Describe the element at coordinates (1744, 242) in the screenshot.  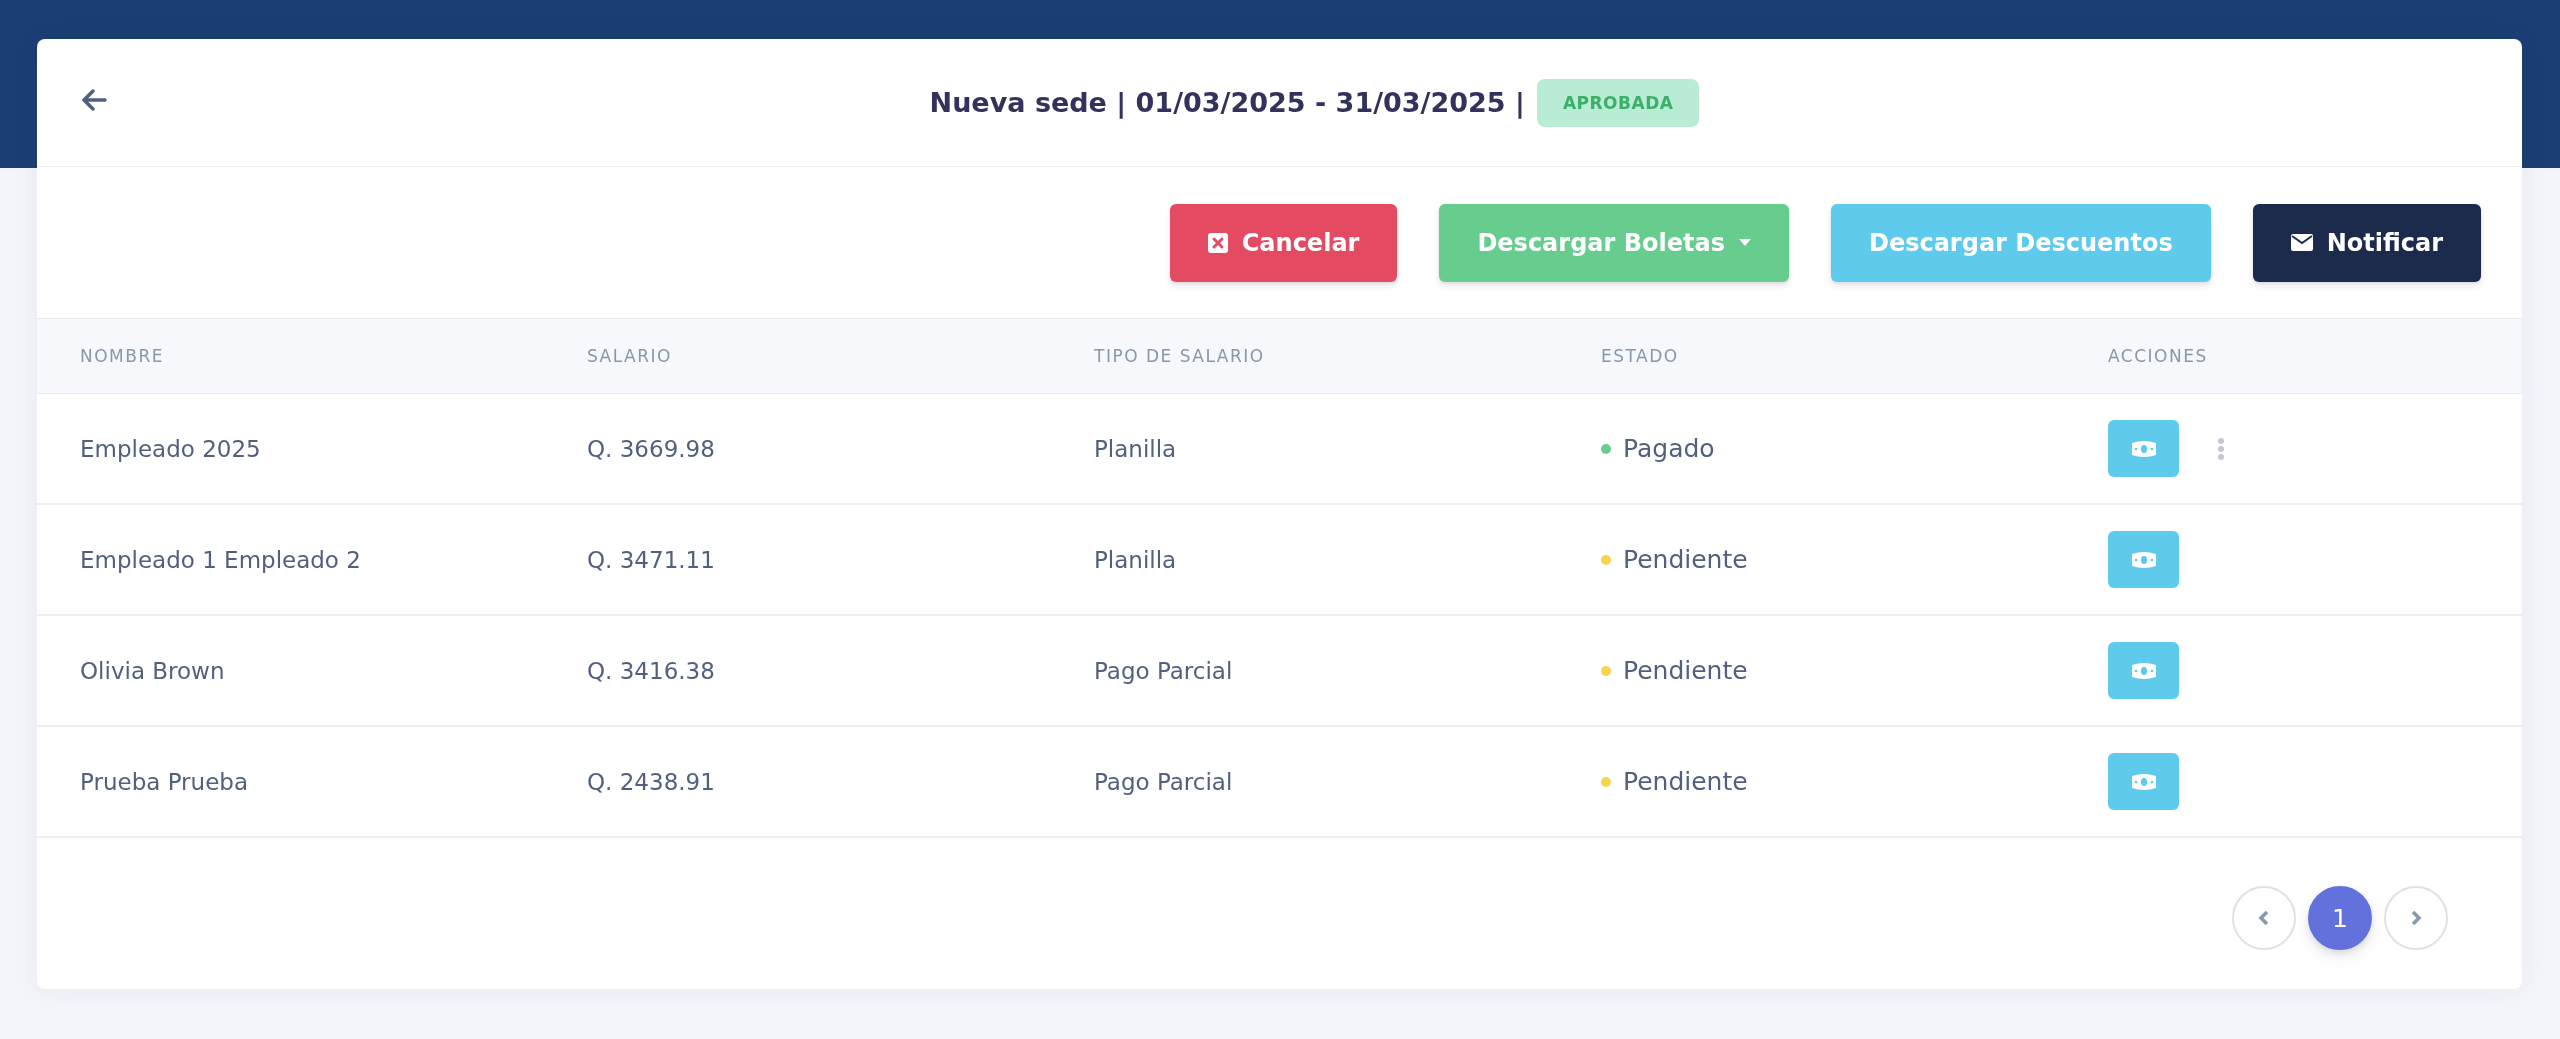
I see `caret-icon` at that location.